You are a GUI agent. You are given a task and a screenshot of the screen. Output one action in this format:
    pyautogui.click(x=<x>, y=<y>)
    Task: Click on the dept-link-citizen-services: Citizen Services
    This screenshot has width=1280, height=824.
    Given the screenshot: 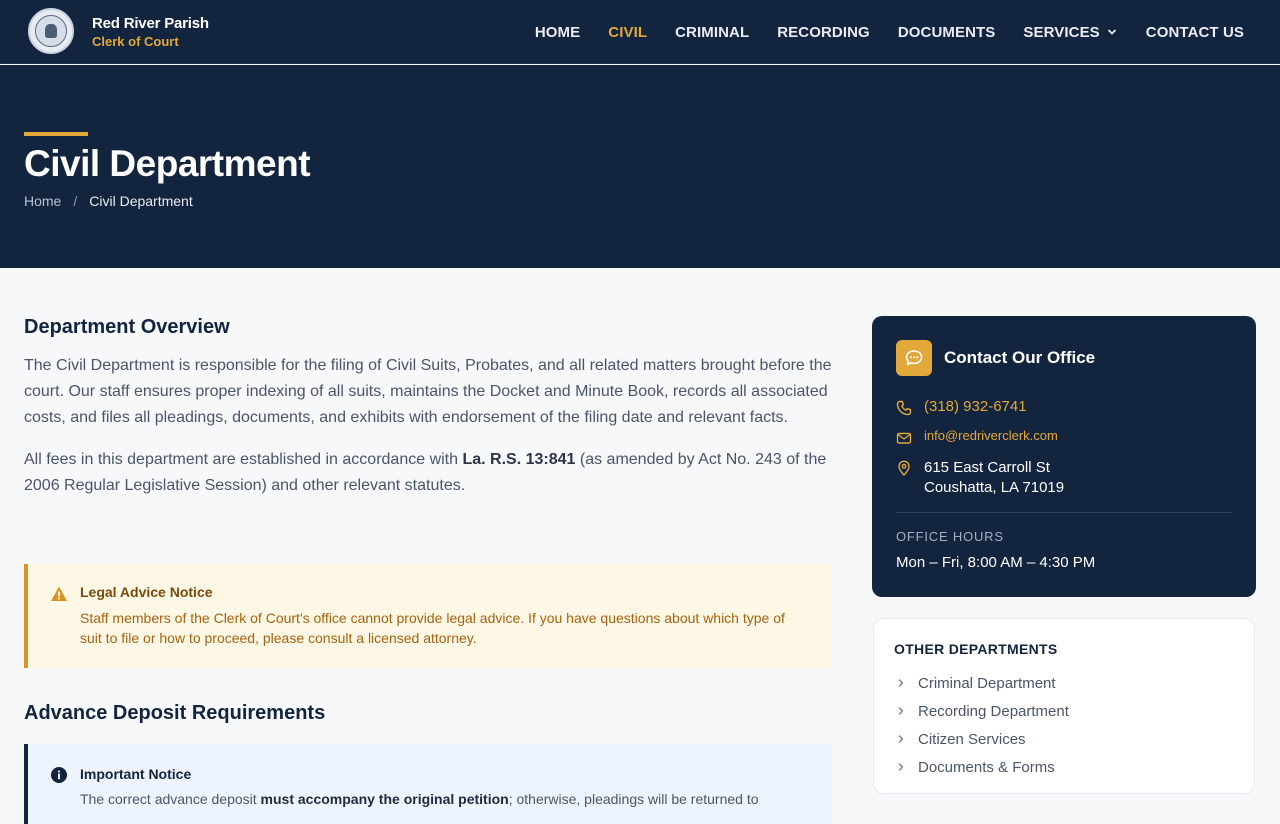 What is the action you would take?
    pyautogui.click(x=982, y=739)
    